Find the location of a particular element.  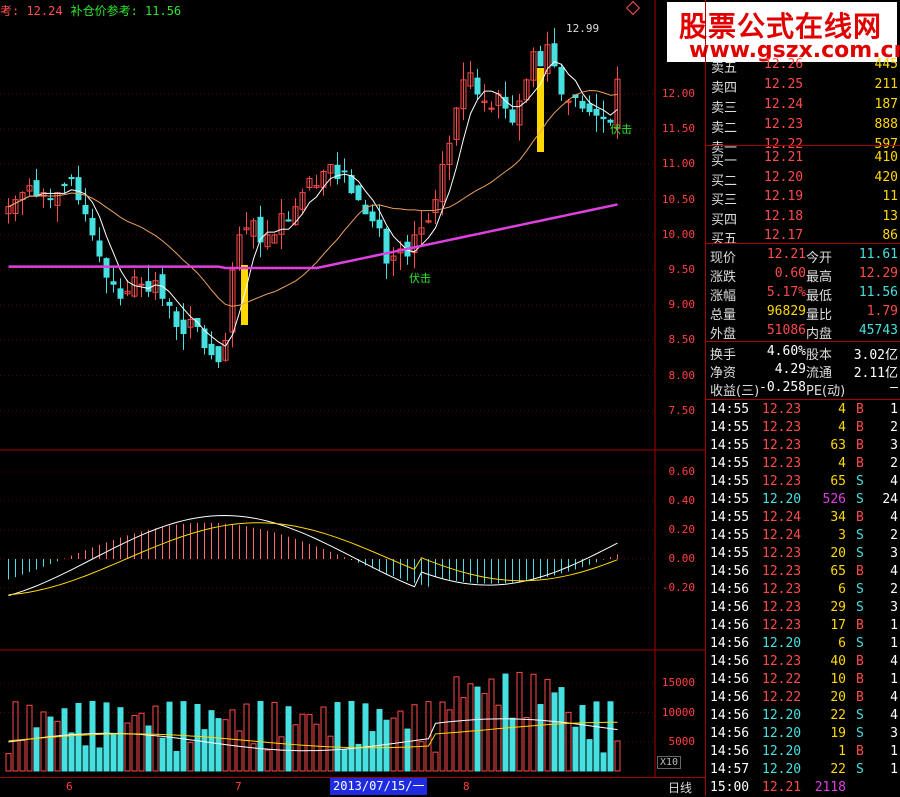

axis-label: 11.00 is located at coordinates (678, 164).